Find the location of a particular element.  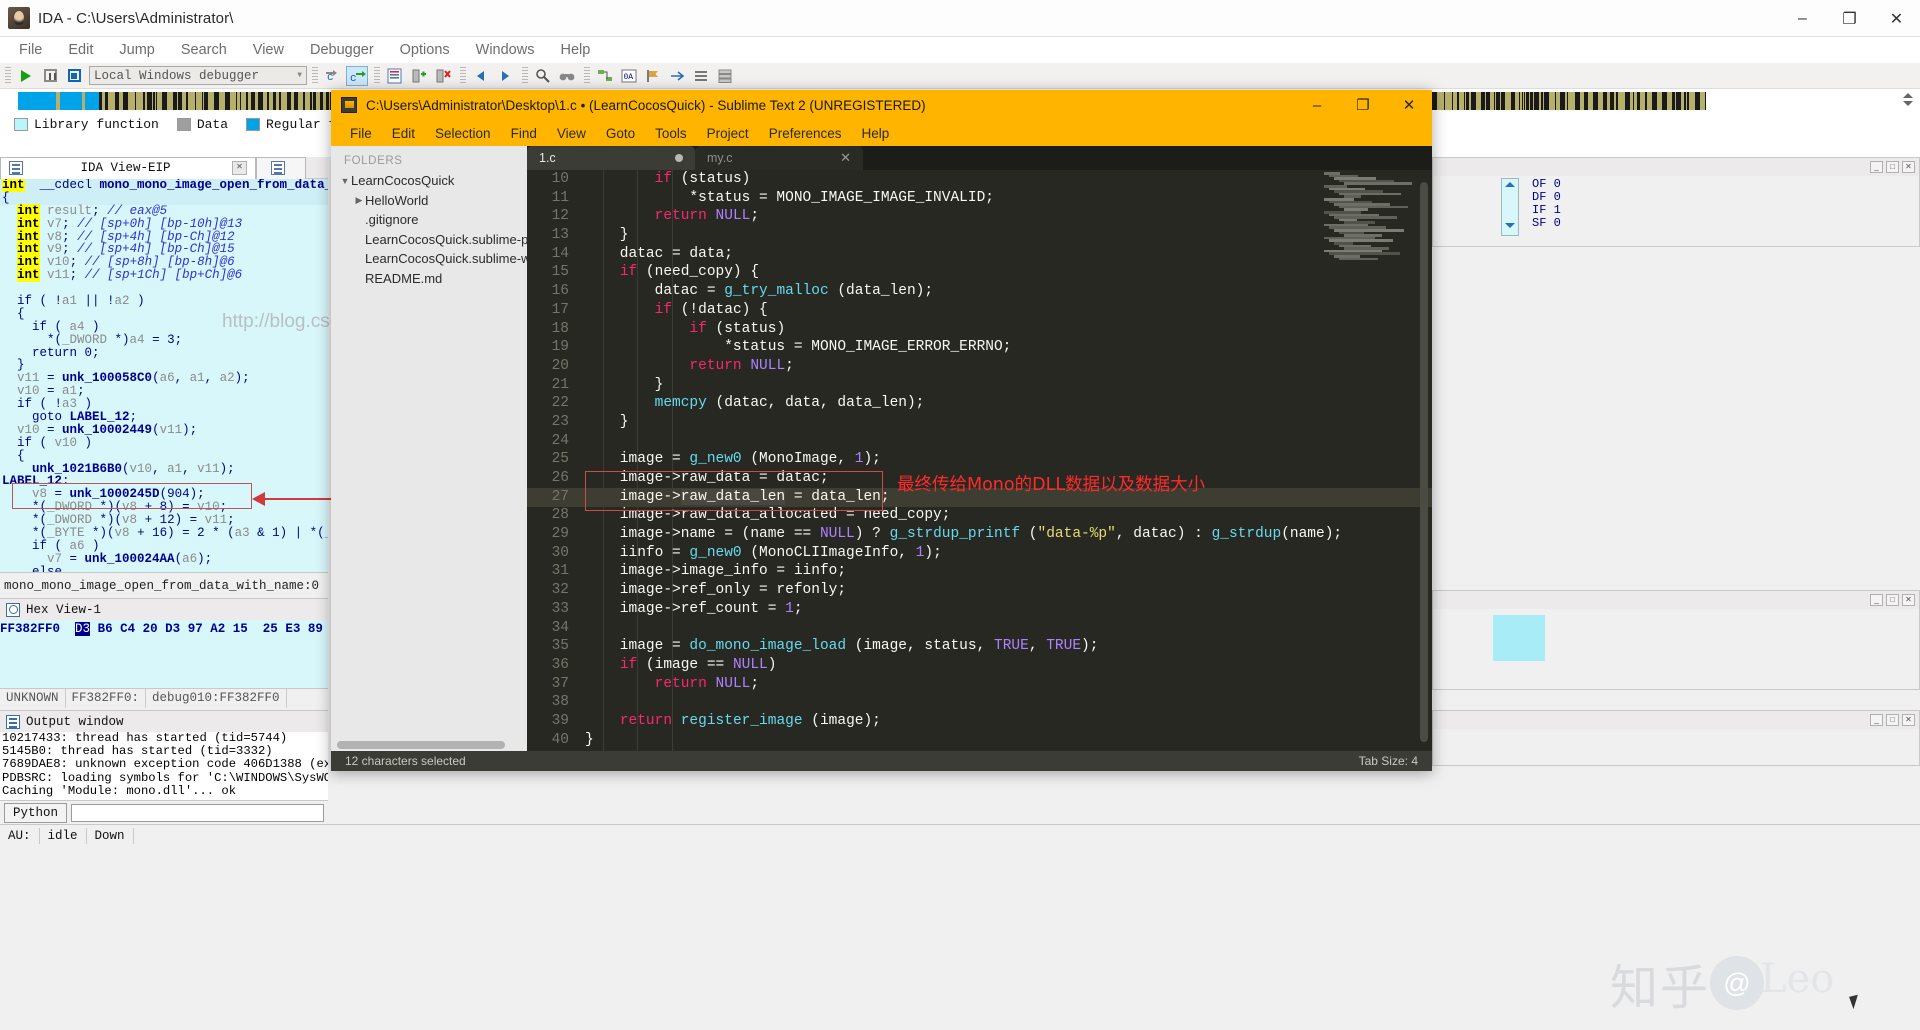

sidebar-item--gitignore: .gitignore is located at coordinates (429, 220).